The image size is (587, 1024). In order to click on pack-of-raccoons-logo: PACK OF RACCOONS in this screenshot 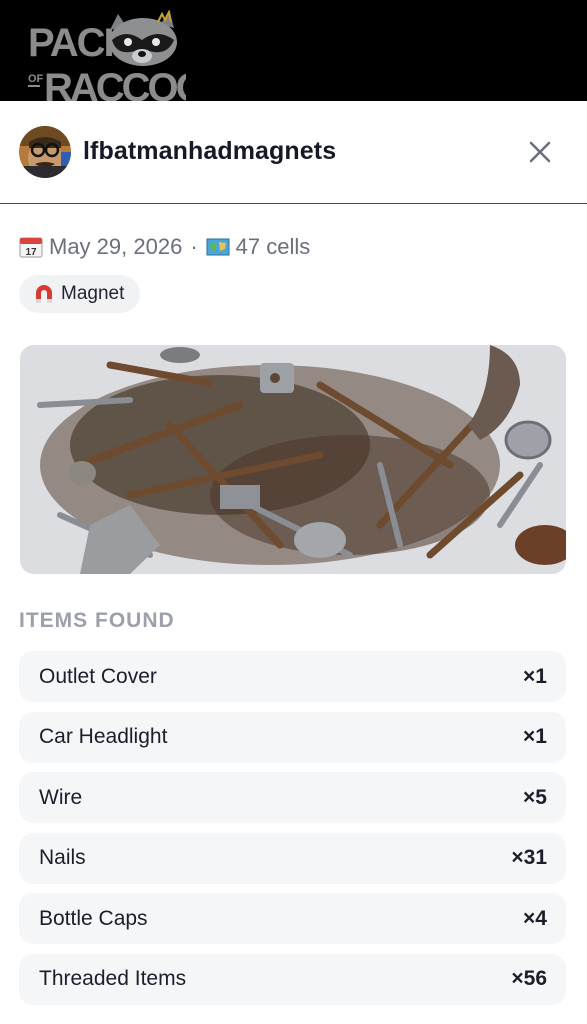, I will do `click(107, 55)`.